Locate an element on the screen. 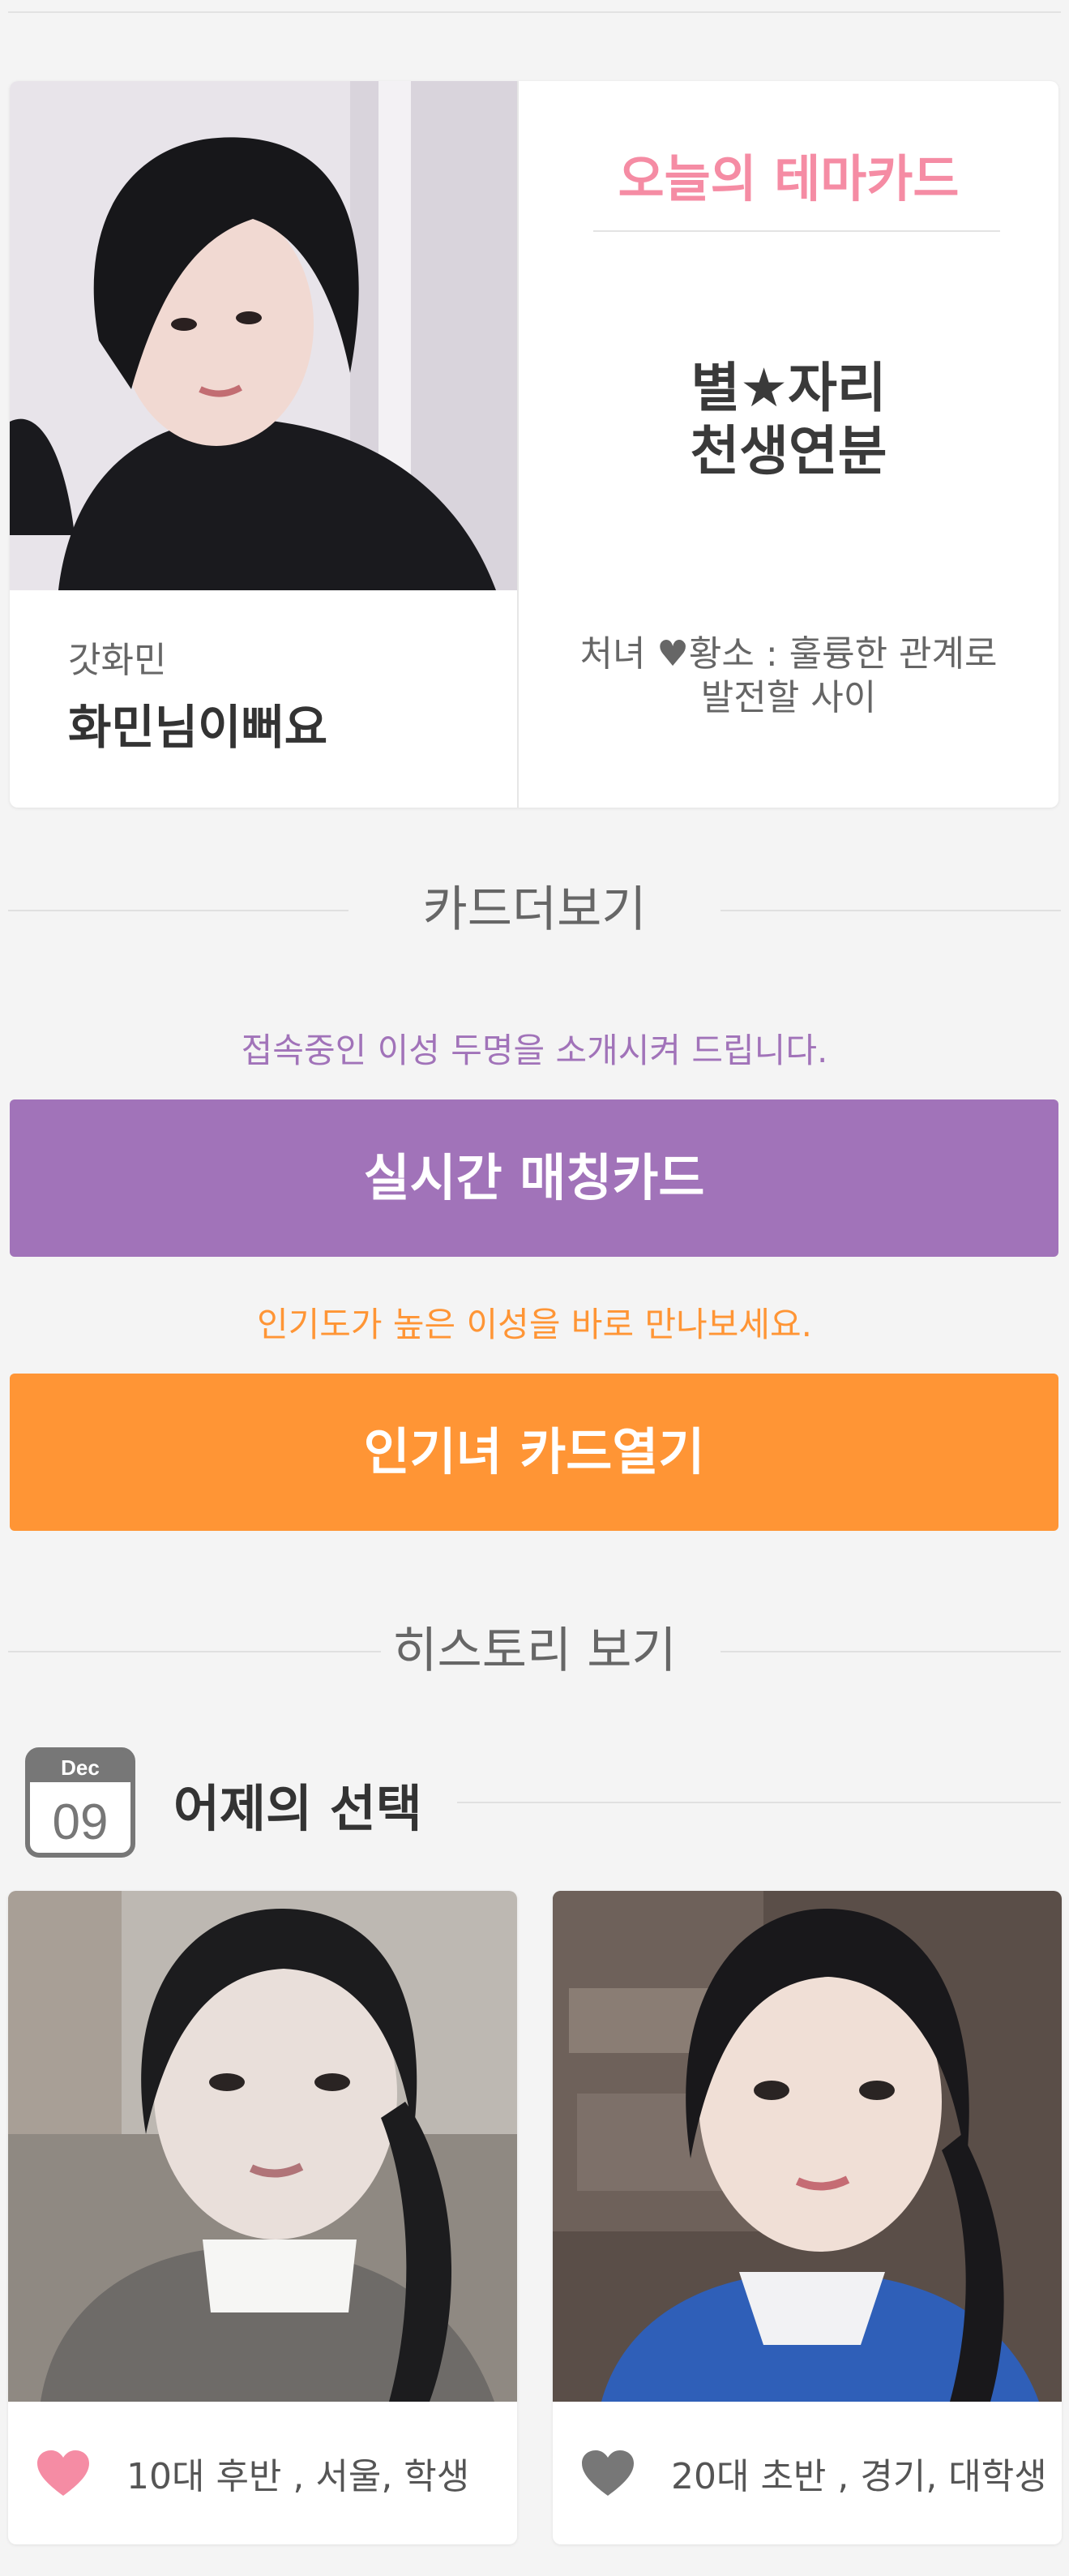  user-message: 화민님이뻐요 is located at coordinates (198, 727).